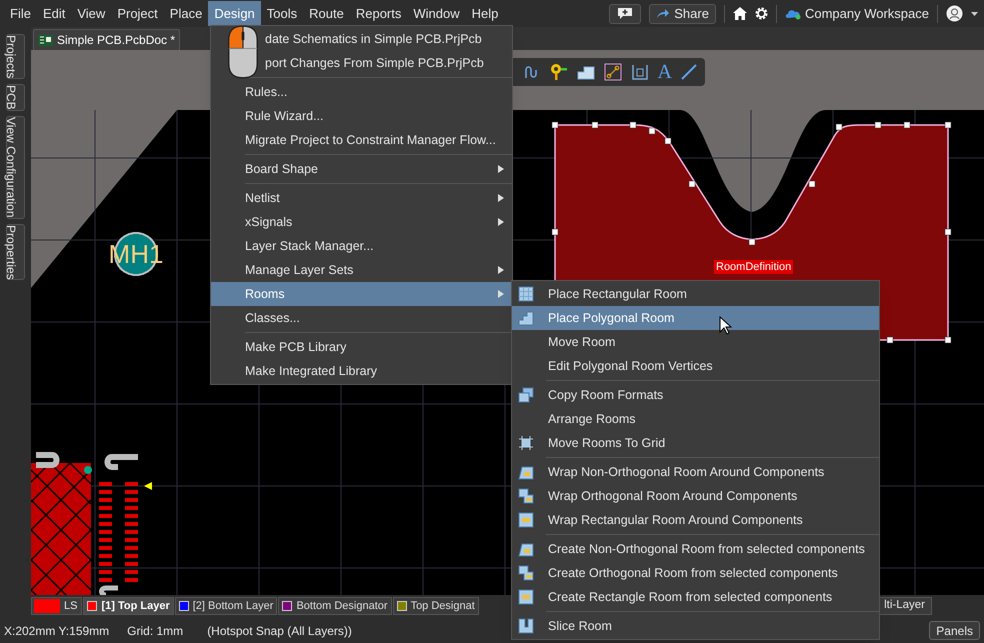  Describe the element at coordinates (695, 549) in the screenshot. I see `menu-entry: Create Non-Orthogonal Room from selected components` at that location.